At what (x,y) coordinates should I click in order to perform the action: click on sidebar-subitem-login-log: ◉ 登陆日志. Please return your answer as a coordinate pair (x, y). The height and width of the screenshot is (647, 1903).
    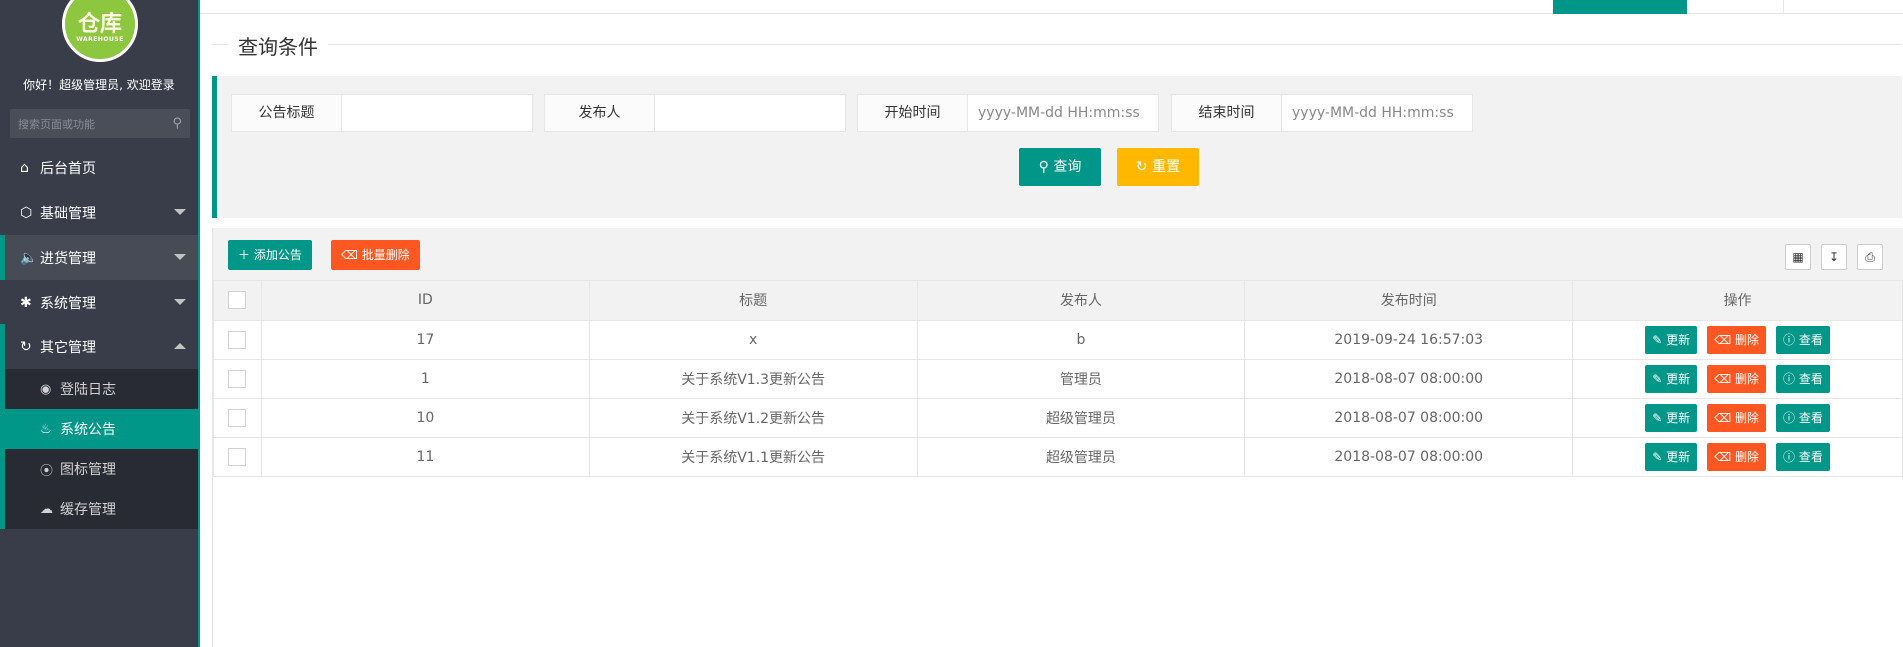
    Looking at the image, I should click on (99, 389).